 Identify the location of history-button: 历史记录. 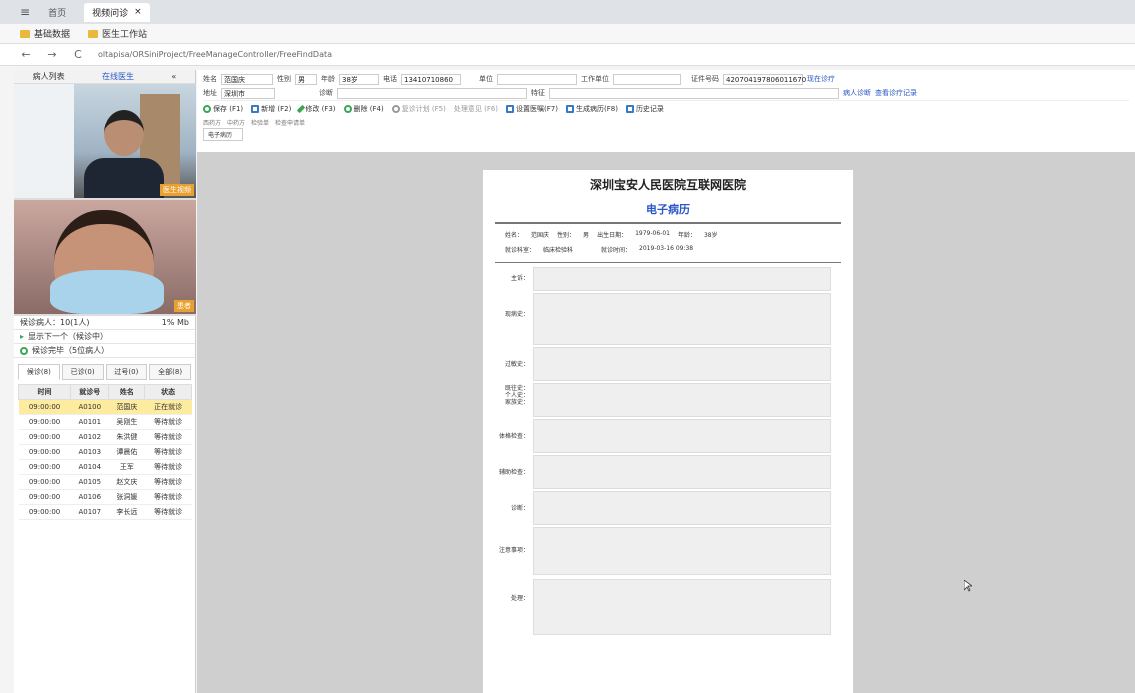
(644, 109).